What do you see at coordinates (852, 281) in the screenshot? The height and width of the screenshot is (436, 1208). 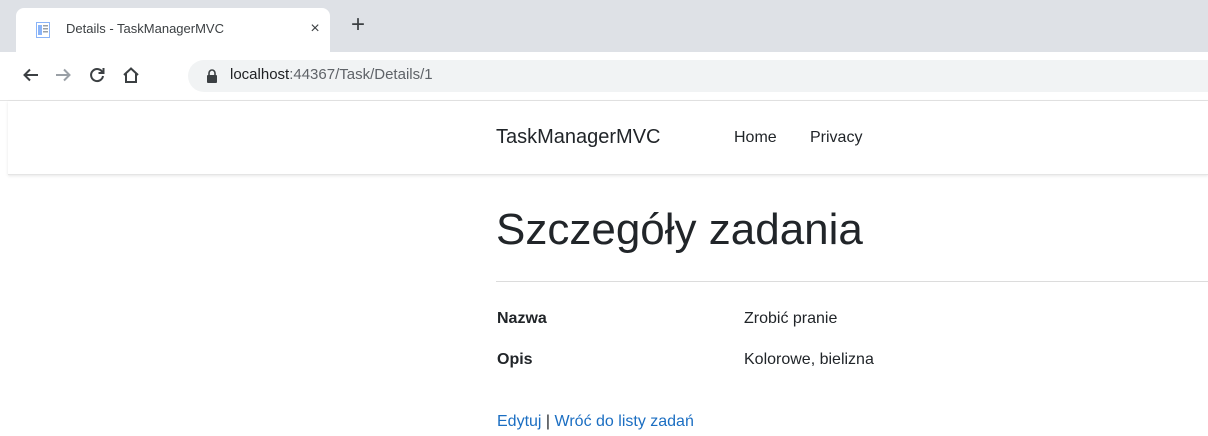 I see `title-divider` at bounding box center [852, 281].